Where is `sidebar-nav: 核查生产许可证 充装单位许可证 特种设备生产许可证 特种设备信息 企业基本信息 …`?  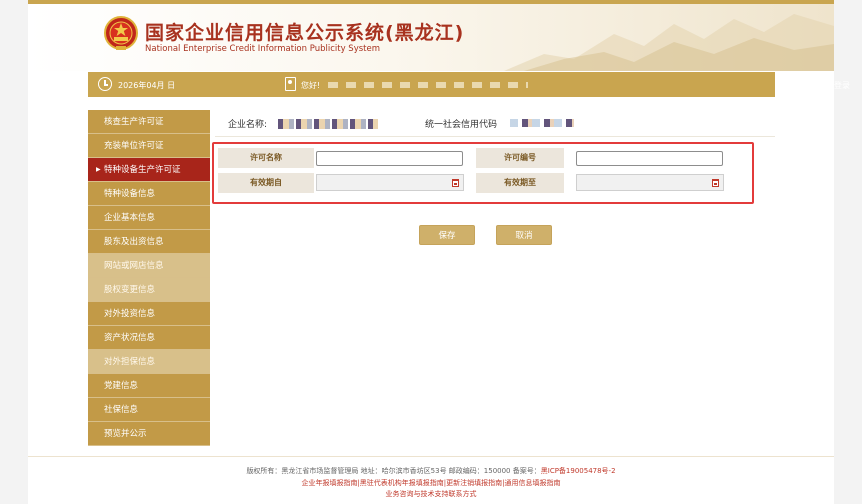 sidebar-nav: 核查生产许可证 充装单位许可证 特种设备生产许可证 特种设备信息 企业基本信息 … is located at coordinates (149, 278).